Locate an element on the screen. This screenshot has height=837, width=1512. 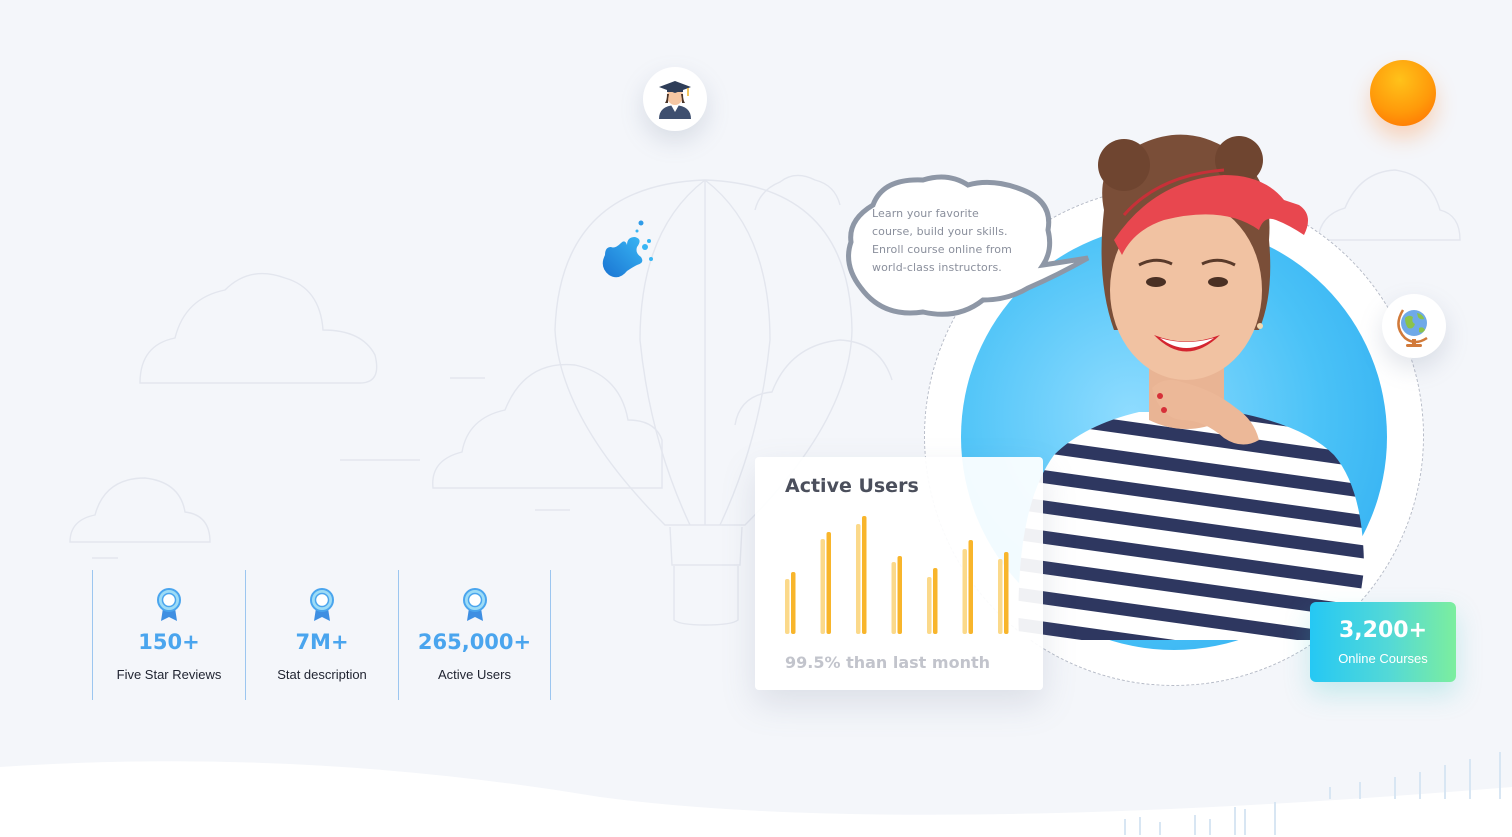
stat-item: 150+ Five Star Reviews is located at coordinates (168, 635).